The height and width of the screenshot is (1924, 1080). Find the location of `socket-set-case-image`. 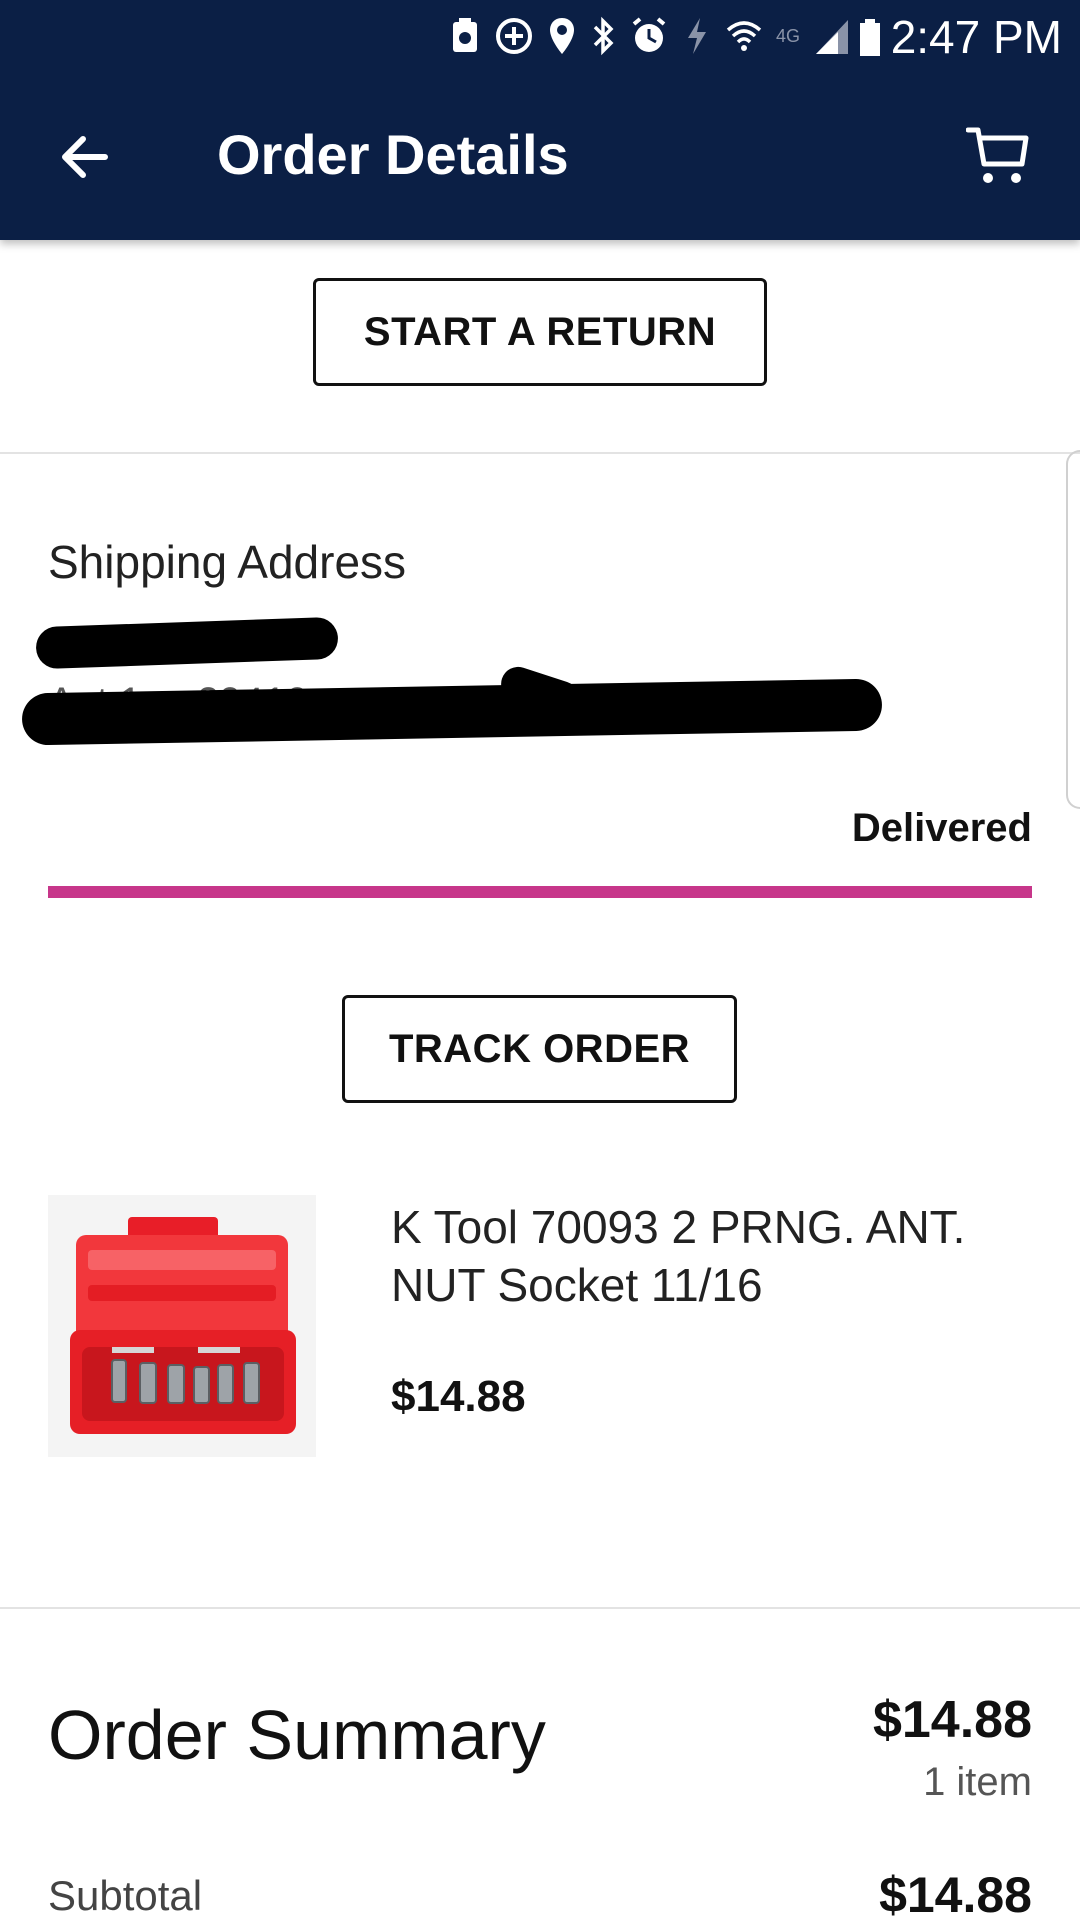

socket-set-case-image is located at coordinates (183, 1325).